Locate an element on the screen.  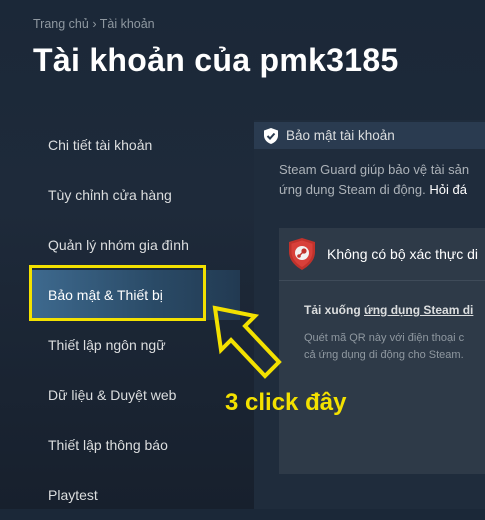
sidebar-item-label: Thiết lập thông báo is located at coordinates (108, 445).